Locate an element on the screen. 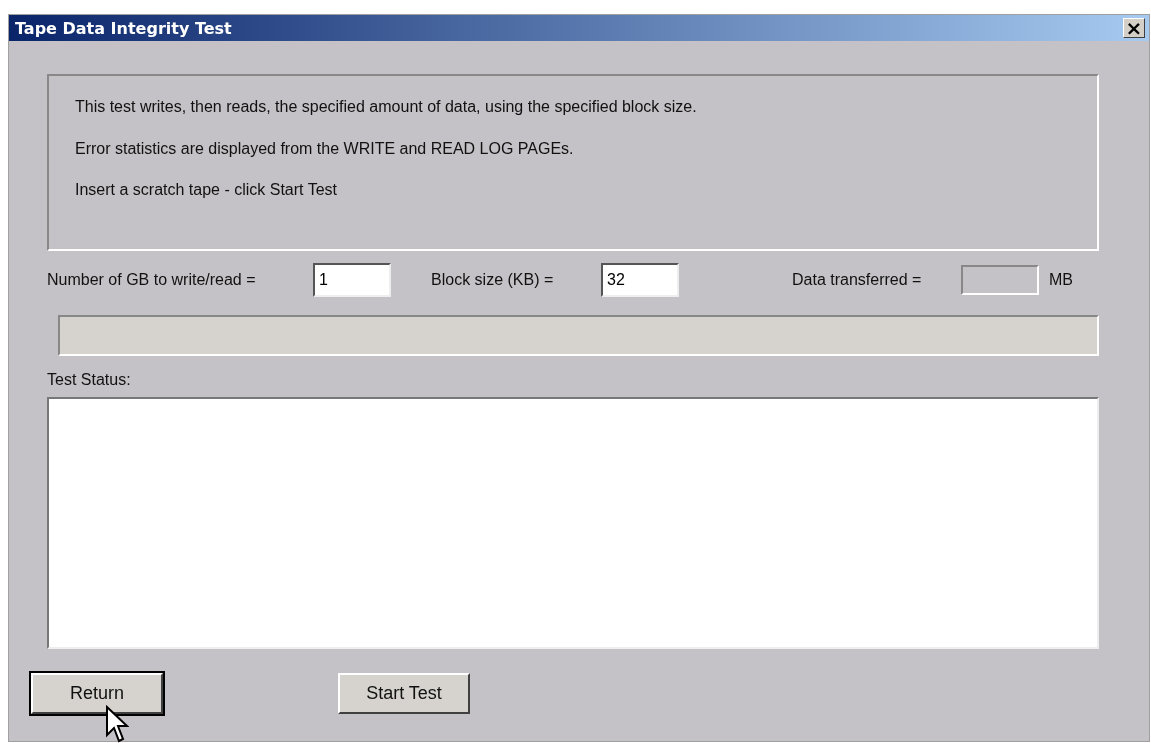  dialog-button: Start Test is located at coordinates (404, 693).